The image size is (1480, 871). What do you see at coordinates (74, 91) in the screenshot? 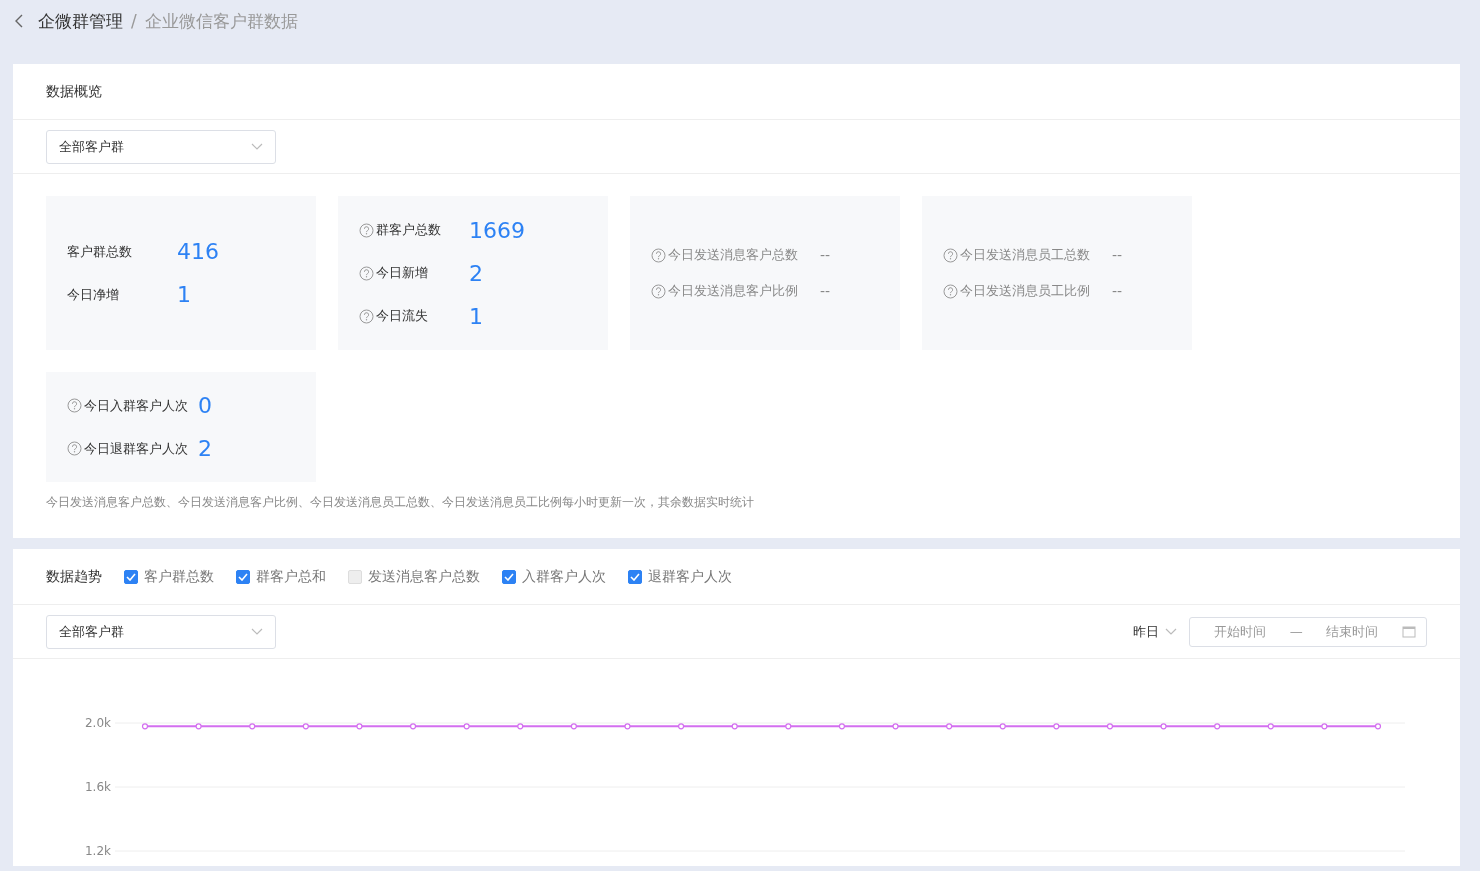
I see `section-title: 数据概览` at bounding box center [74, 91].